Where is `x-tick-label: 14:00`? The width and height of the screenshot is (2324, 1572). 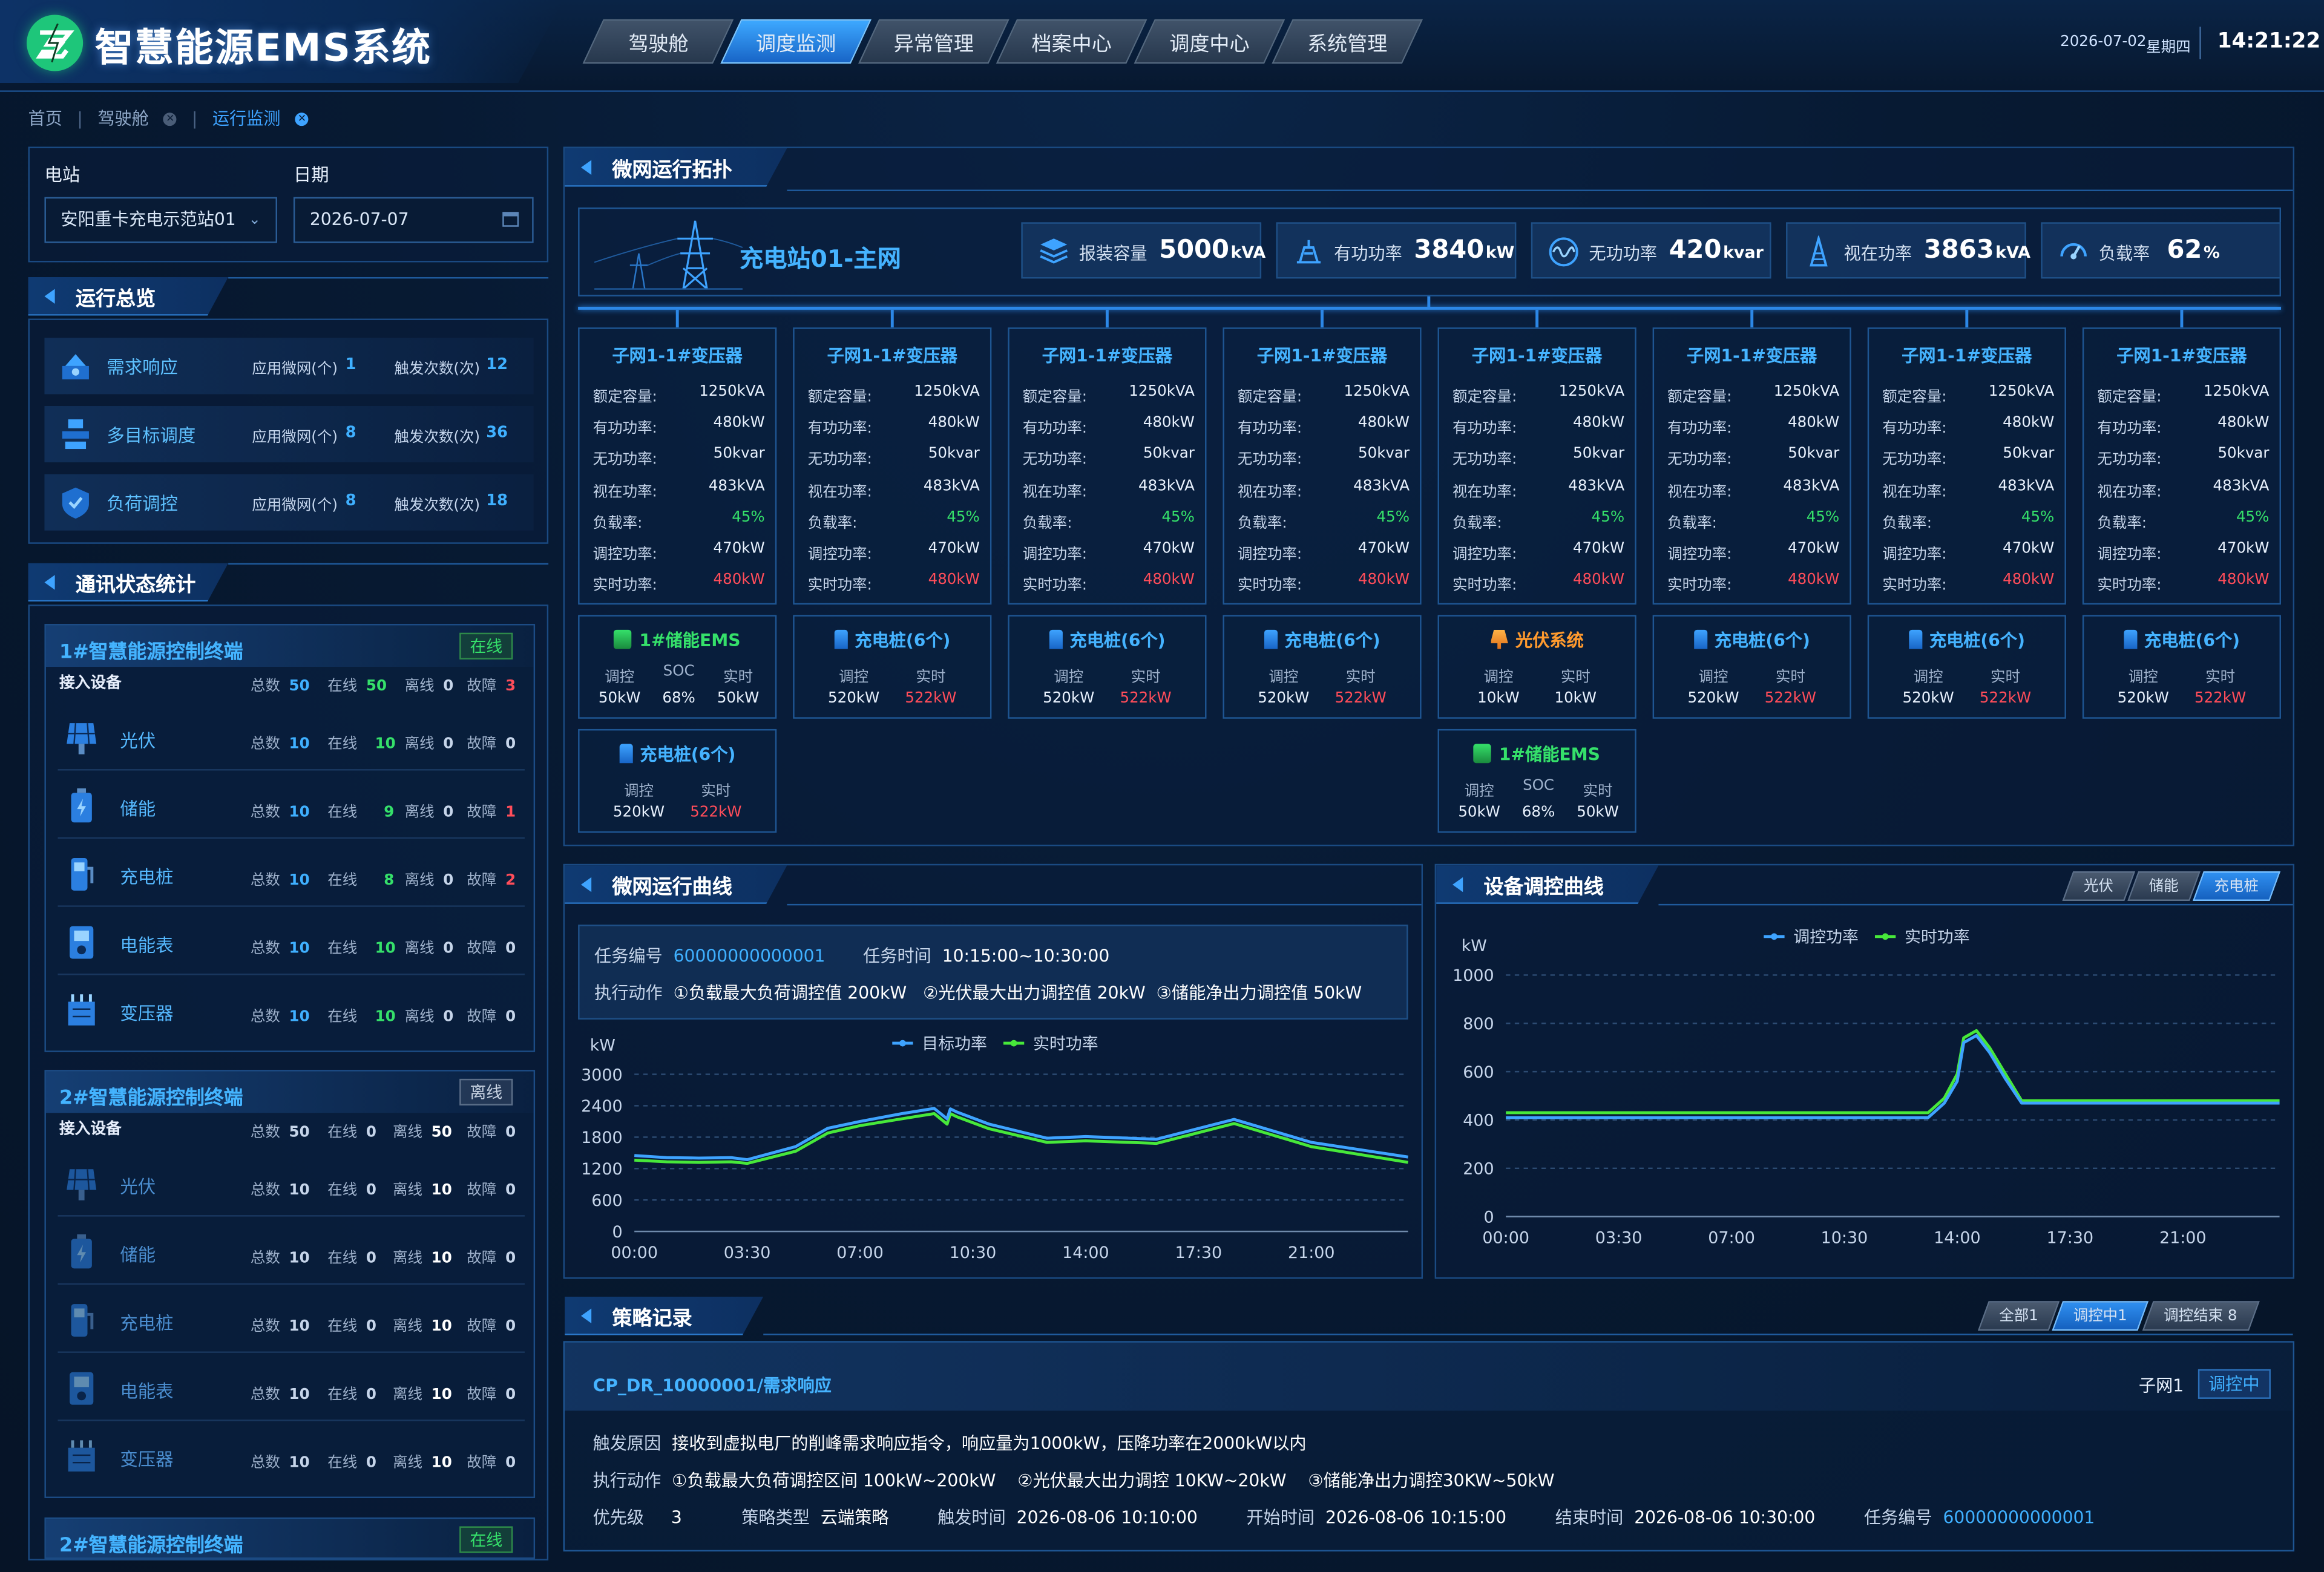 x-tick-label: 14:00 is located at coordinates (1085, 1252).